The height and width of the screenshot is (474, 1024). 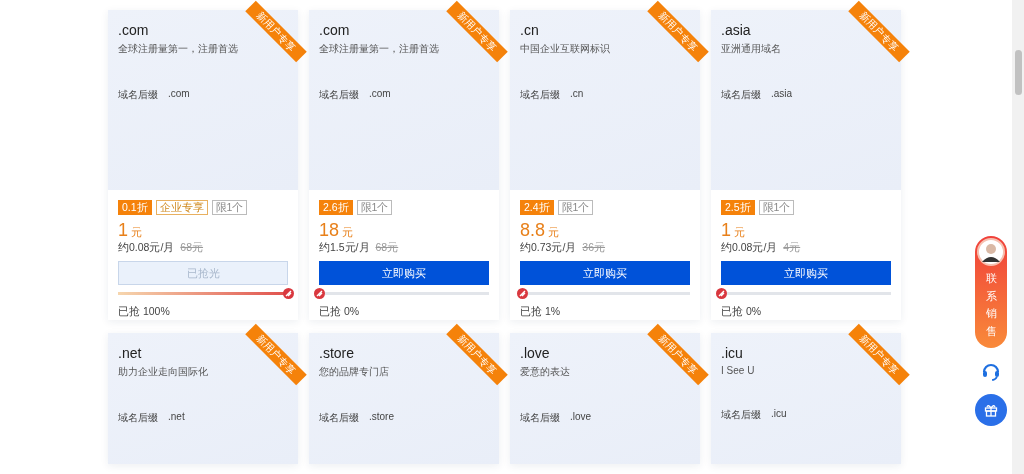 What do you see at coordinates (581, 417) in the screenshot?
I see `suffix-value: .love` at bounding box center [581, 417].